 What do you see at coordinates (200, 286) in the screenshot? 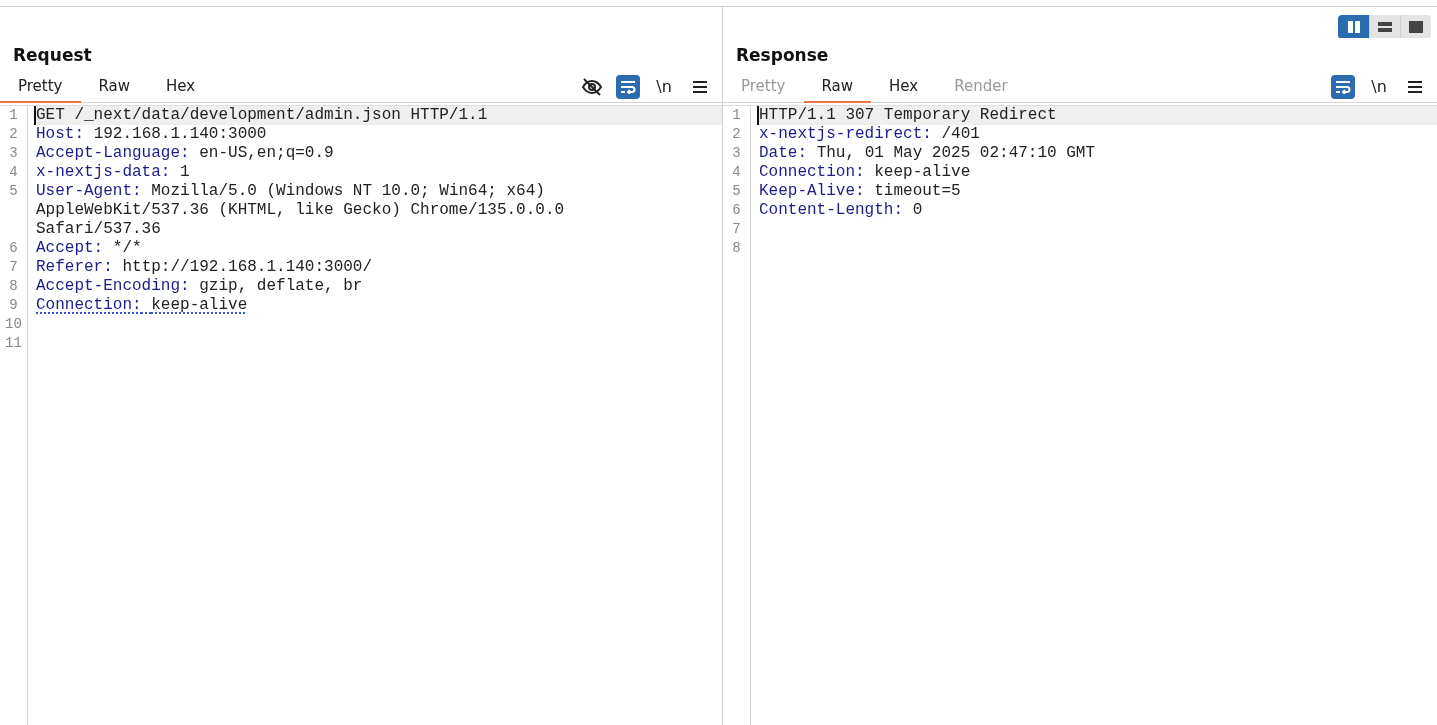
I see `code-line: Accept-Encoding: gzip, deflate, br` at bounding box center [200, 286].